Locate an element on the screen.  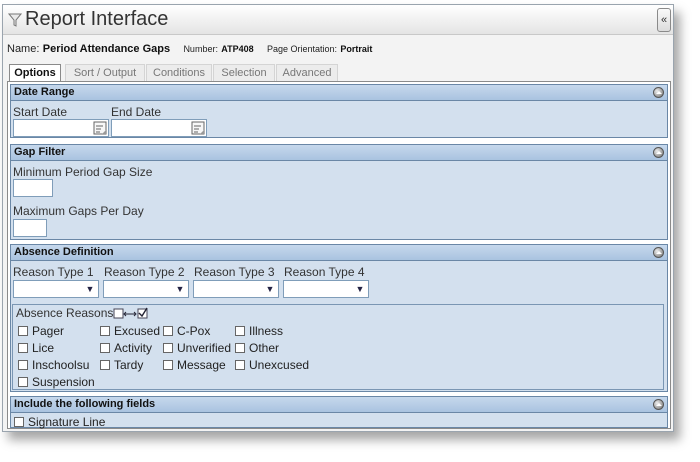
orientation-label: Page Orientation: is located at coordinates (302, 49).